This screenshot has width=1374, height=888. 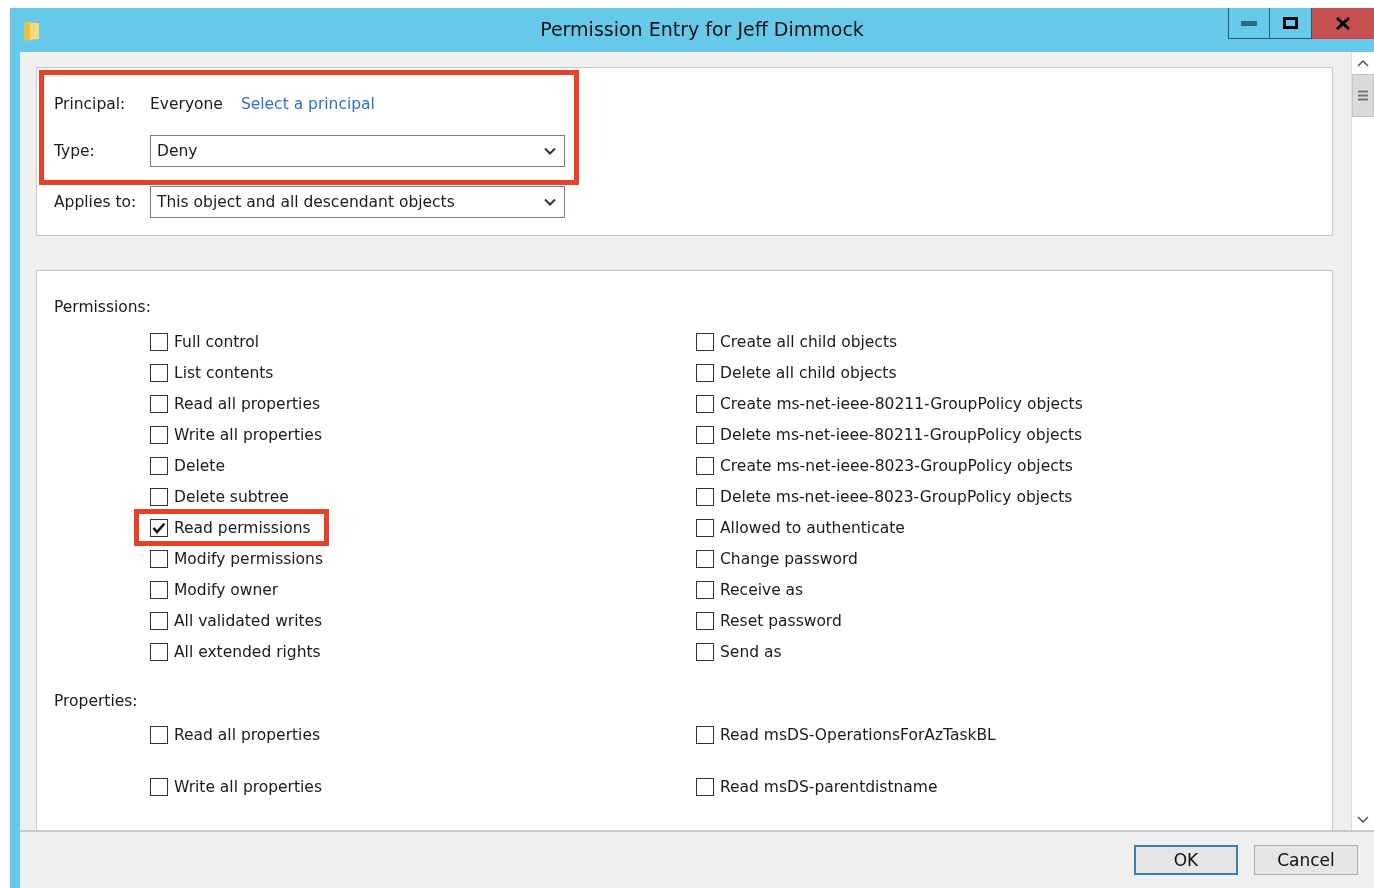 What do you see at coordinates (1186, 860) in the screenshot?
I see `ok-button: OK` at bounding box center [1186, 860].